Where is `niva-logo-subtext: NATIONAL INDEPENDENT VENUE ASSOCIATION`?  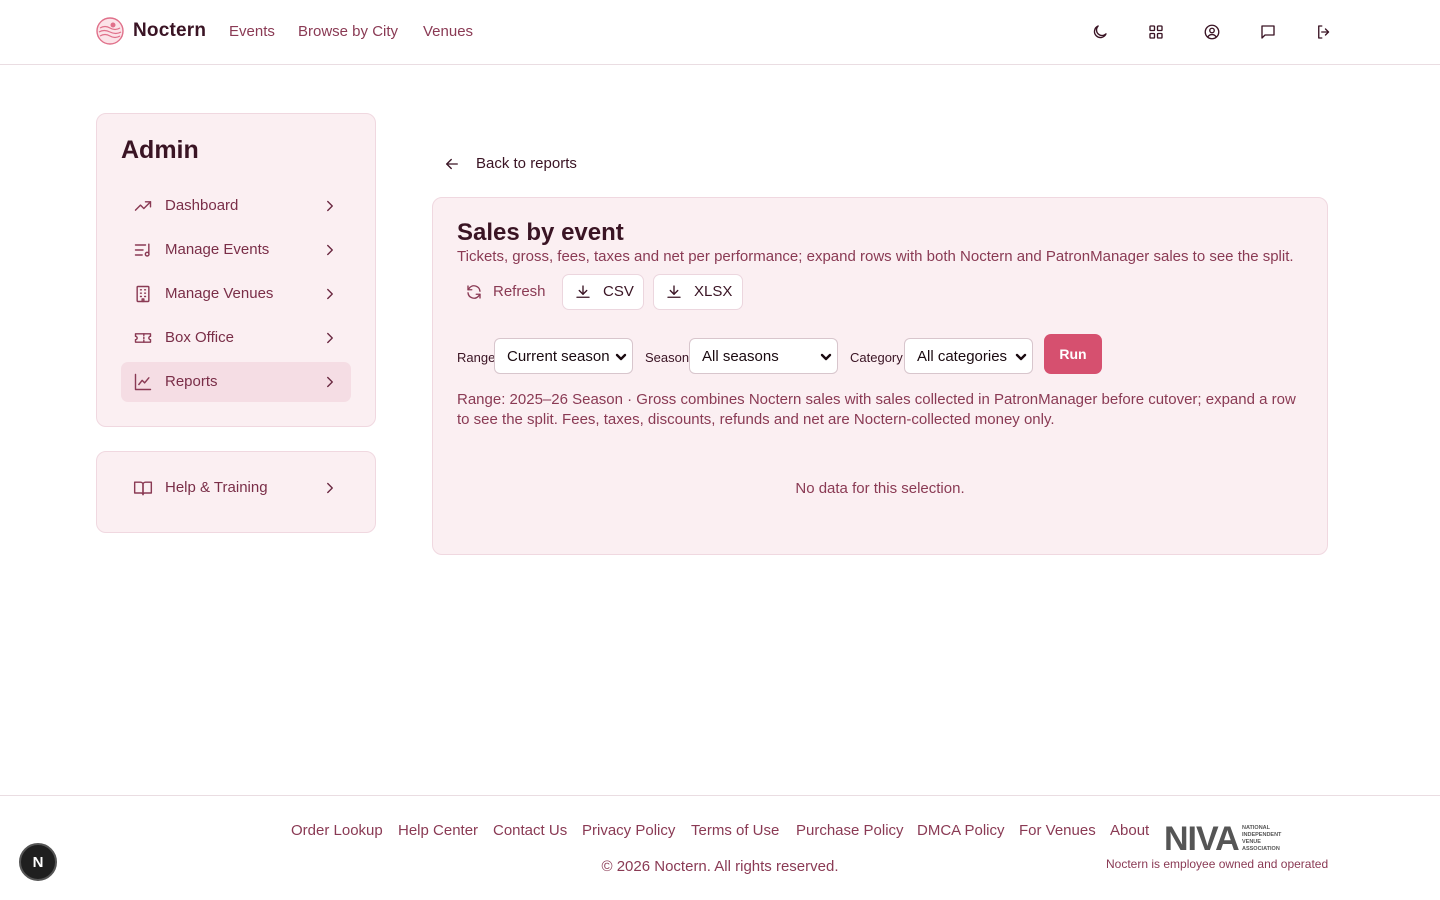
niva-logo-subtext: NATIONAL INDEPENDENT VENUE ASSOCIATION is located at coordinates (1262, 838).